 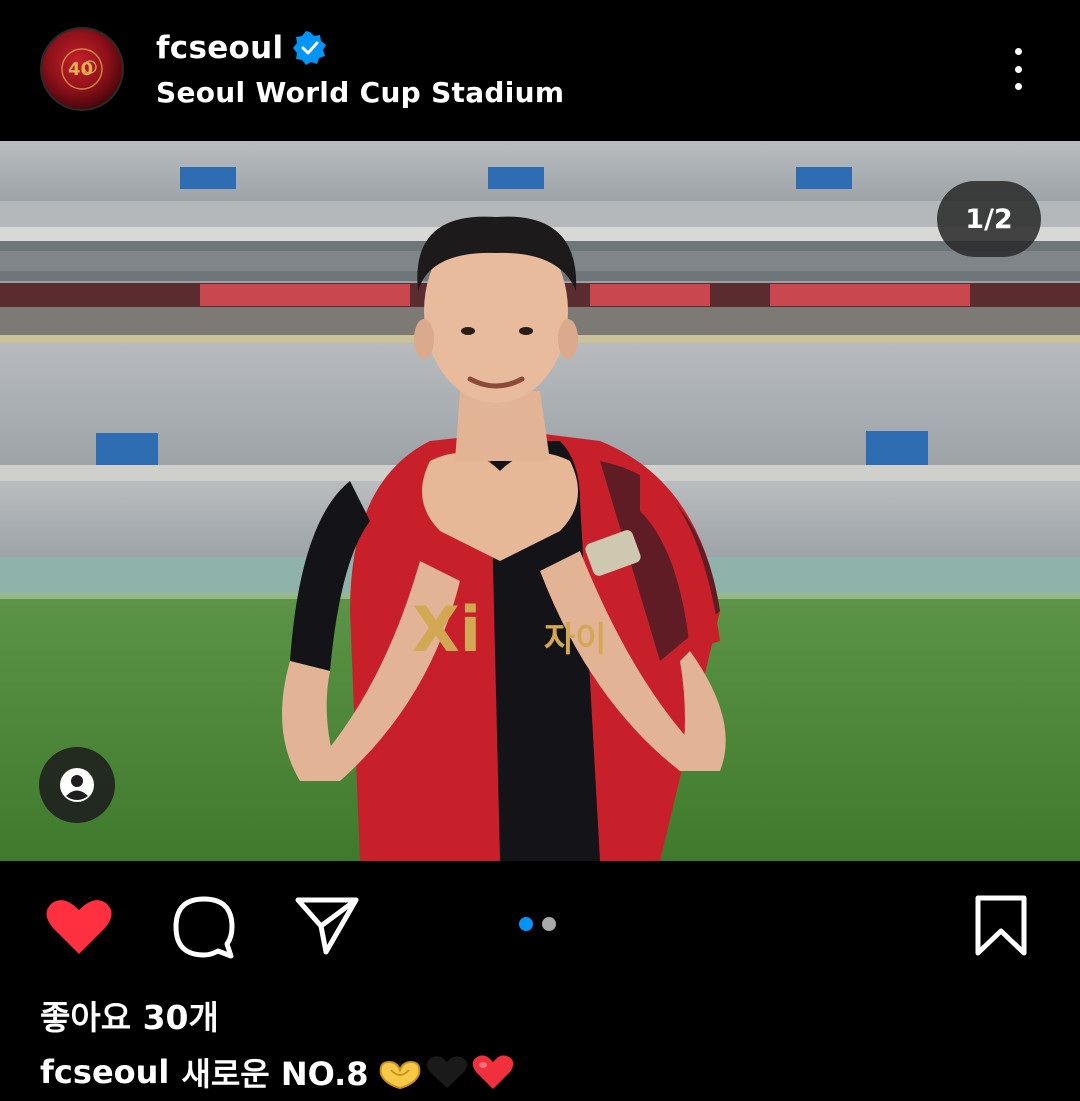 What do you see at coordinates (310, 48) in the screenshot?
I see `verified-badge-icon` at bounding box center [310, 48].